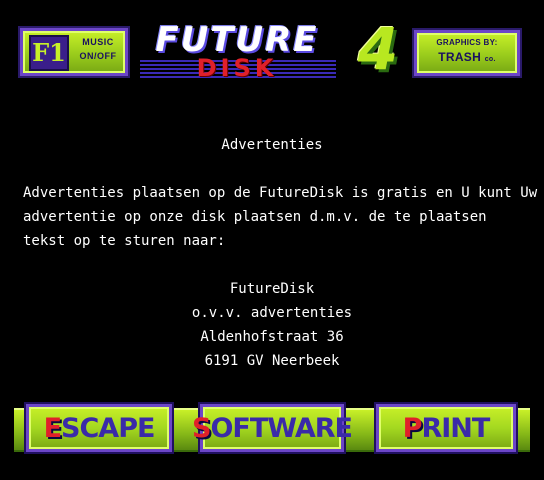  What do you see at coordinates (272, 337) in the screenshot?
I see `address-line-3: Aldenhofstraat 36` at bounding box center [272, 337].